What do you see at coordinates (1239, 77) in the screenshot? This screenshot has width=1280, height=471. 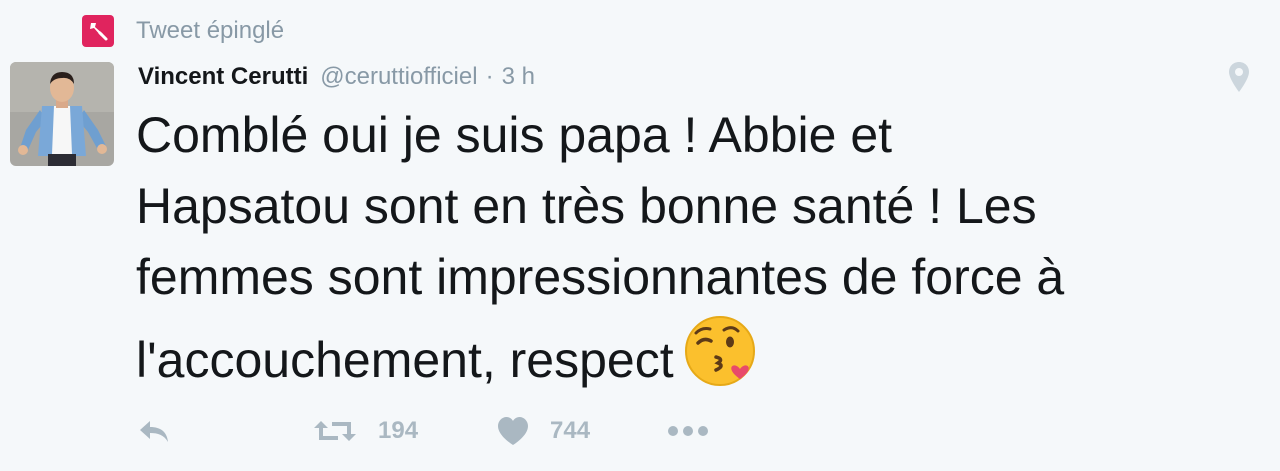 I see `location-icon` at bounding box center [1239, 77].